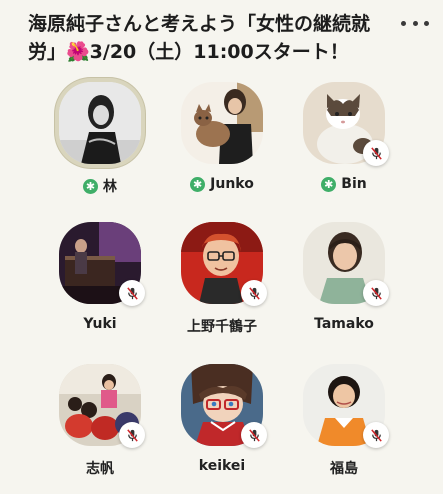 The height and width of the screenshot is (494, 443). I want to click on speaker-name: 林, so click(110, 187).